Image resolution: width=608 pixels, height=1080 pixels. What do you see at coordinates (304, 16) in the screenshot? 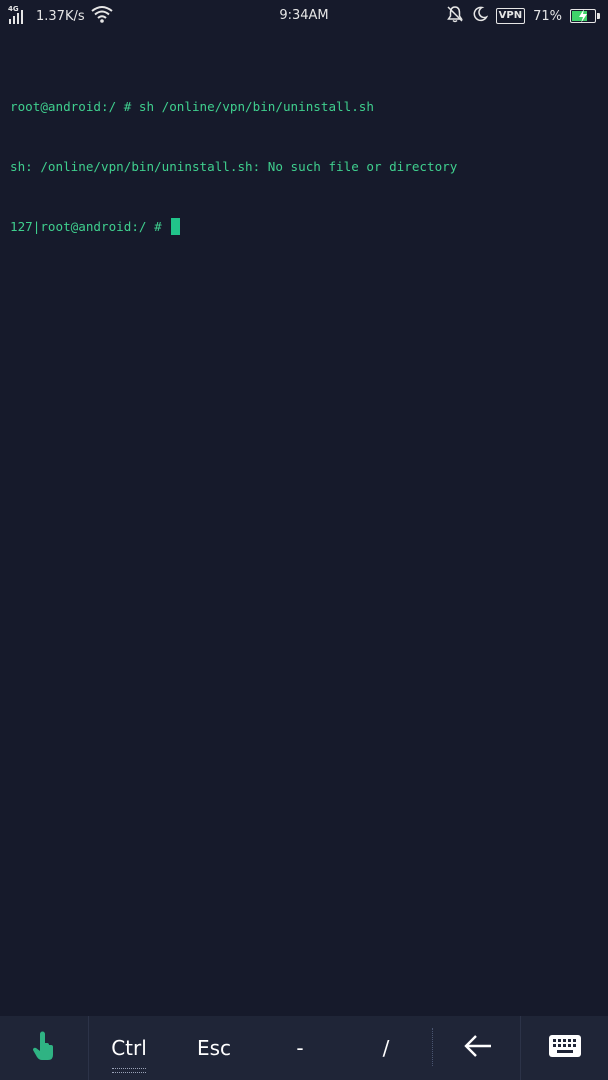
I see `status-bar: 4G 1.37K/s 9:34AM VPN 71%` at bounding box center [304, 16].